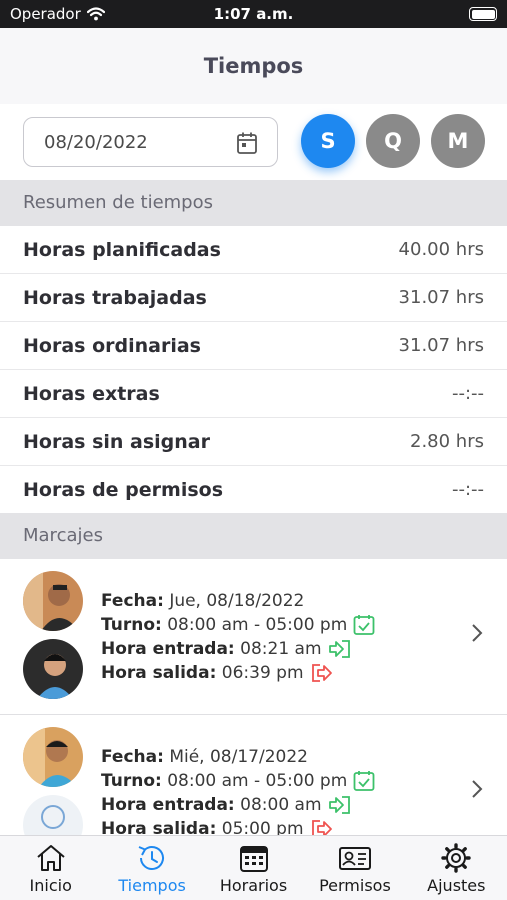 This screenshot has width=507, height=900. I want to click on status-time: 1:07 a.m., so click(253, 14).